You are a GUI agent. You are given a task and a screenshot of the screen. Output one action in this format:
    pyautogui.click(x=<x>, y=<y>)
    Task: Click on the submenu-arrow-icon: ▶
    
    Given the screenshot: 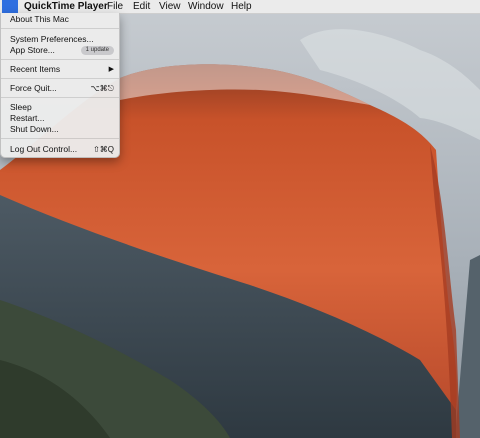 What is the action you would take?
    pyautogui.click(x=111, y=69)
    